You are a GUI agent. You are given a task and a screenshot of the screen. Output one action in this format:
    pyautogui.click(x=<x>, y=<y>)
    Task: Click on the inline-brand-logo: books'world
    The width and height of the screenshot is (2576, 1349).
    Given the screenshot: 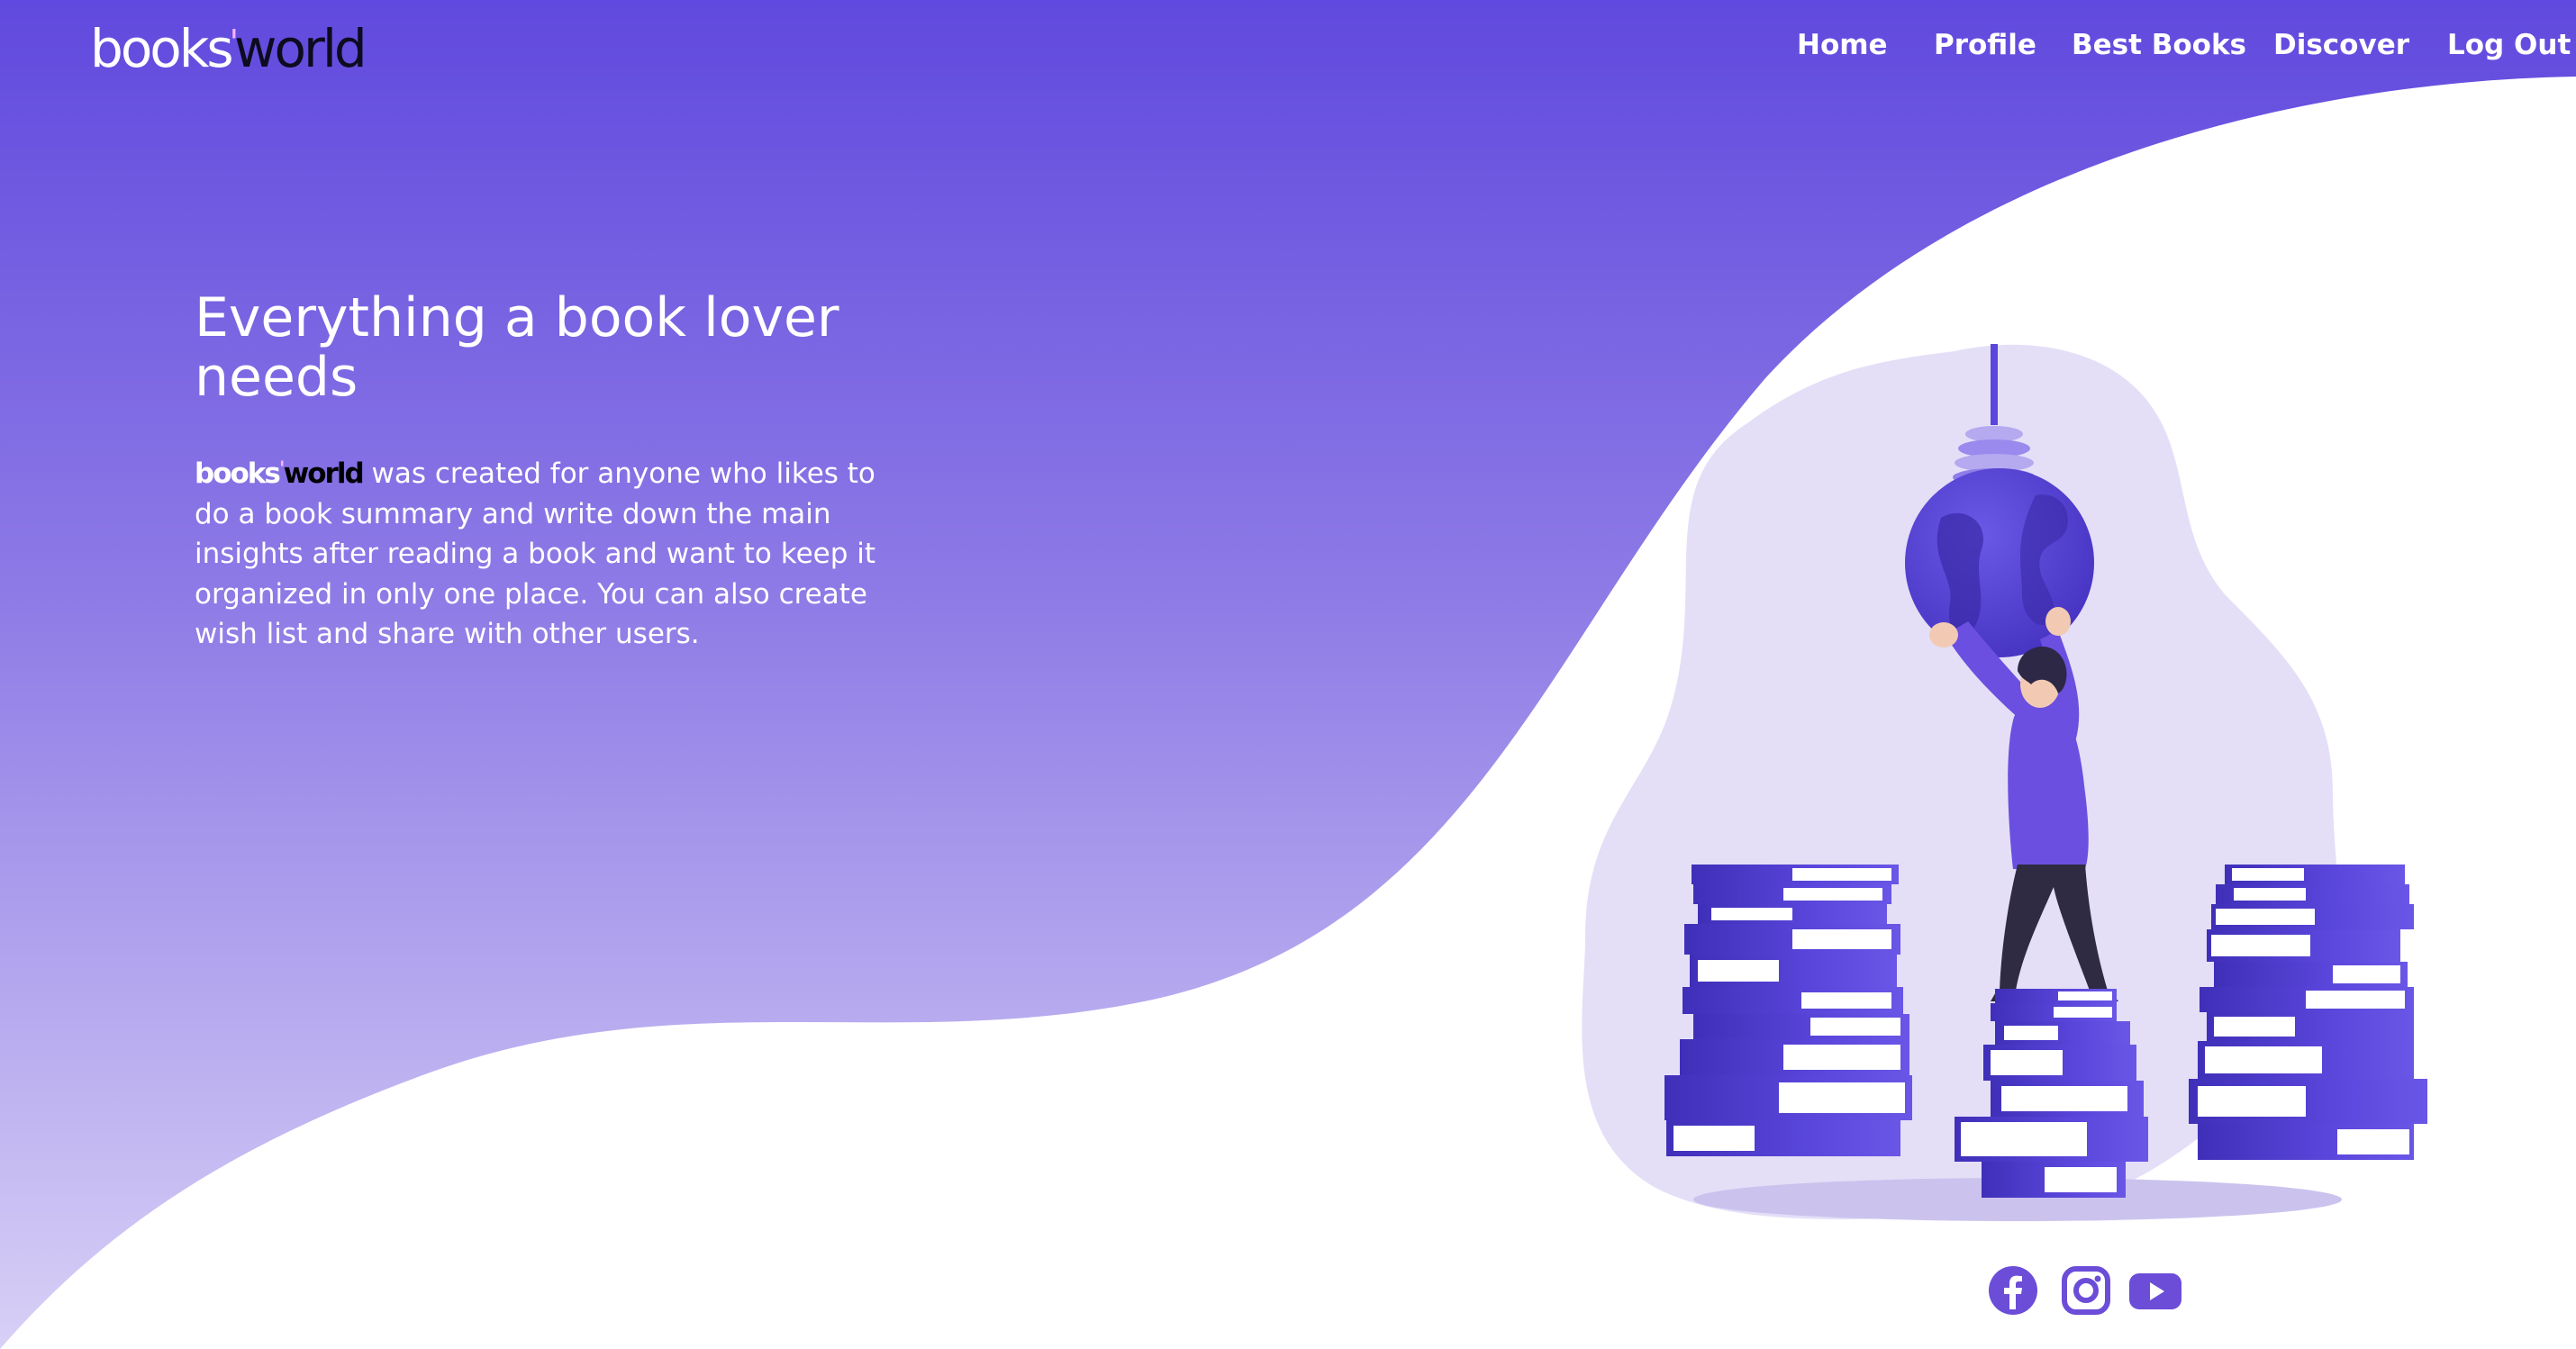 What is the action you would take?
    pyautogui.click(x=280, y=474)
    